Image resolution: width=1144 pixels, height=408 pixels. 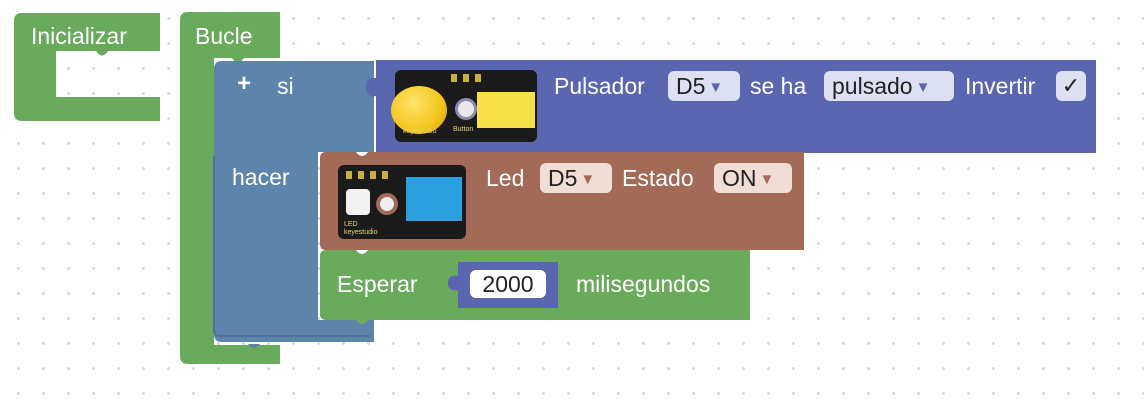 I want to click on wait-block: Esperar 2000 milisegundos, so click(x=536, y=289).